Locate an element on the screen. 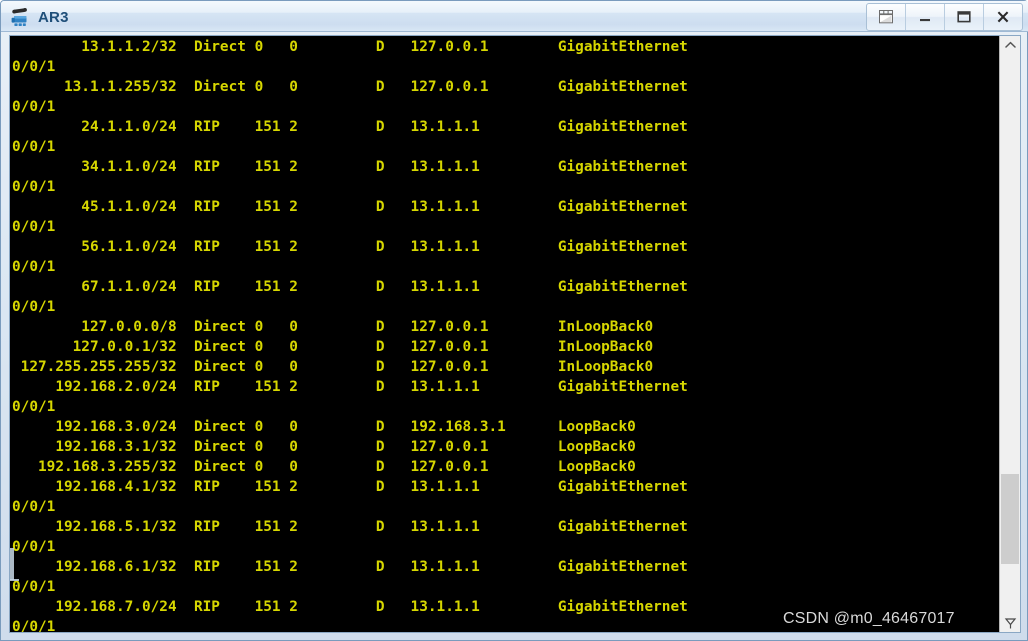 Image resolution: width=1028 pixels, height=641 pixels. maximize-button is located at coordinates (964, 17).